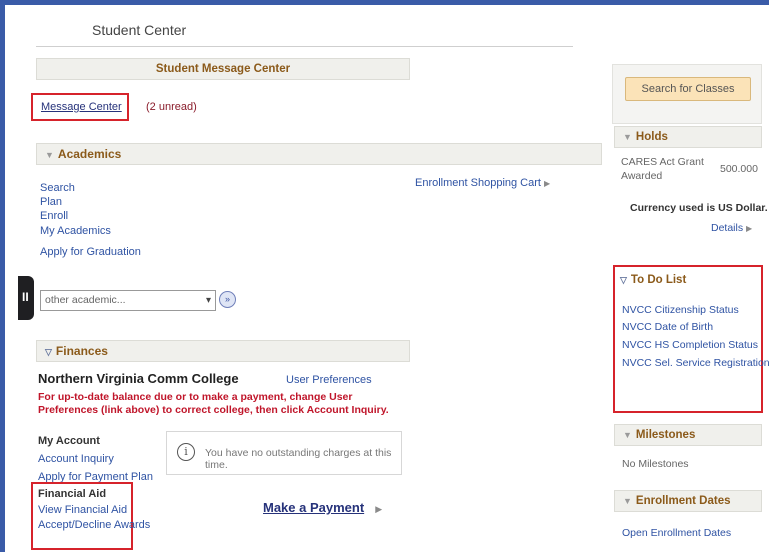  Describe the element at coordinates (329, 380) in the screenshot. I see `user-preferences-link: User Preferences` at that location.